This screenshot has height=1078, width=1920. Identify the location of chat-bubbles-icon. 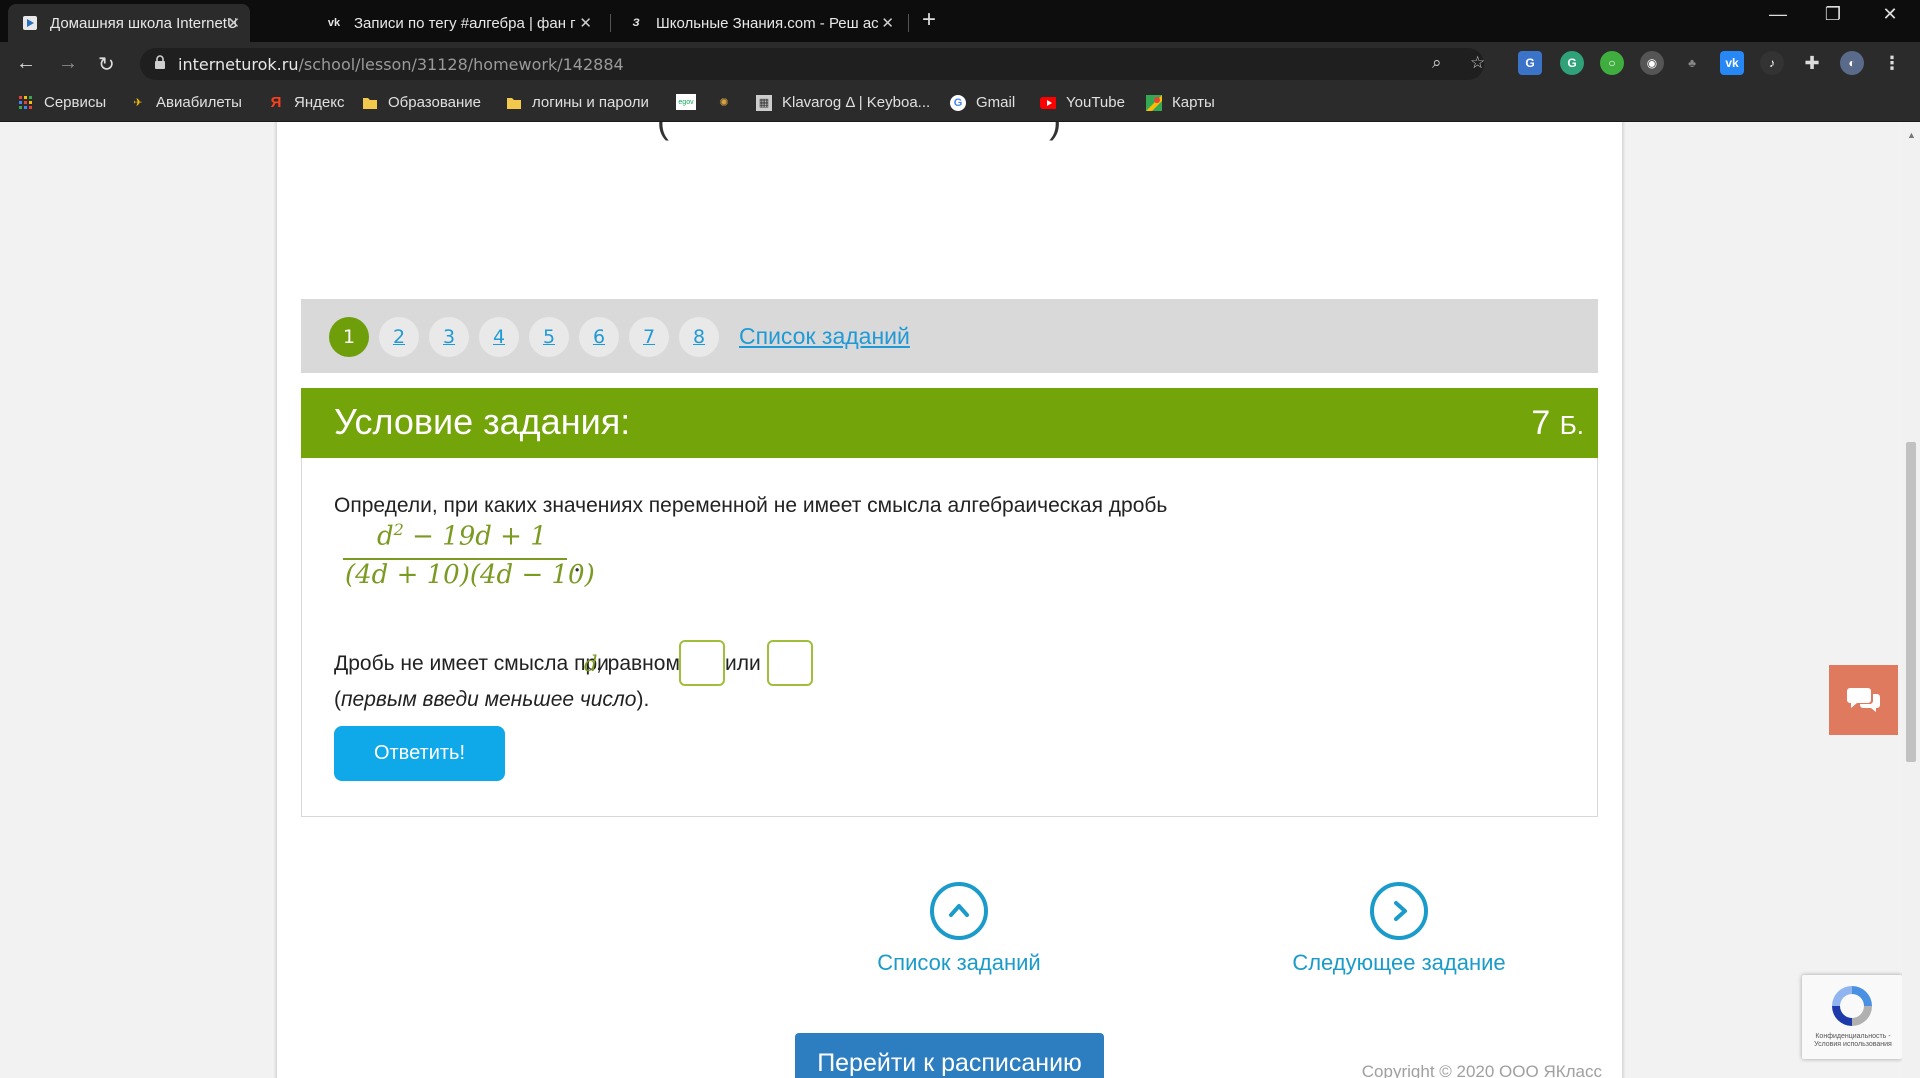
(1863, 700).